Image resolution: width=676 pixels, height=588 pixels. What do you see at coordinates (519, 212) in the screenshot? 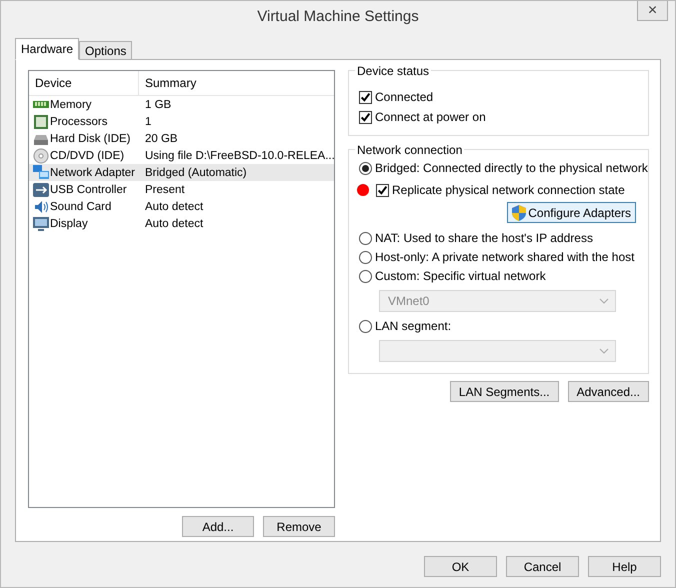
I see `shield-icon` at bounding box center [519, 212].